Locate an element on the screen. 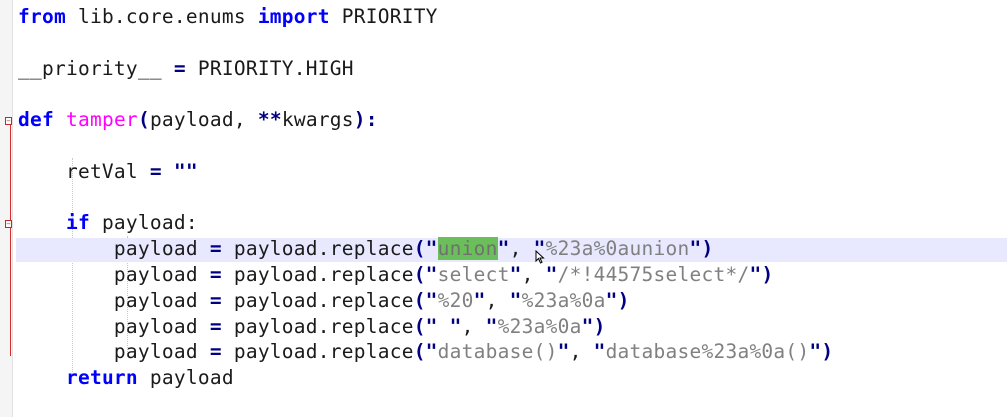 The width and height of the screenshot is (1007, 417). fold-gutter is located at coordinates (6, 208).